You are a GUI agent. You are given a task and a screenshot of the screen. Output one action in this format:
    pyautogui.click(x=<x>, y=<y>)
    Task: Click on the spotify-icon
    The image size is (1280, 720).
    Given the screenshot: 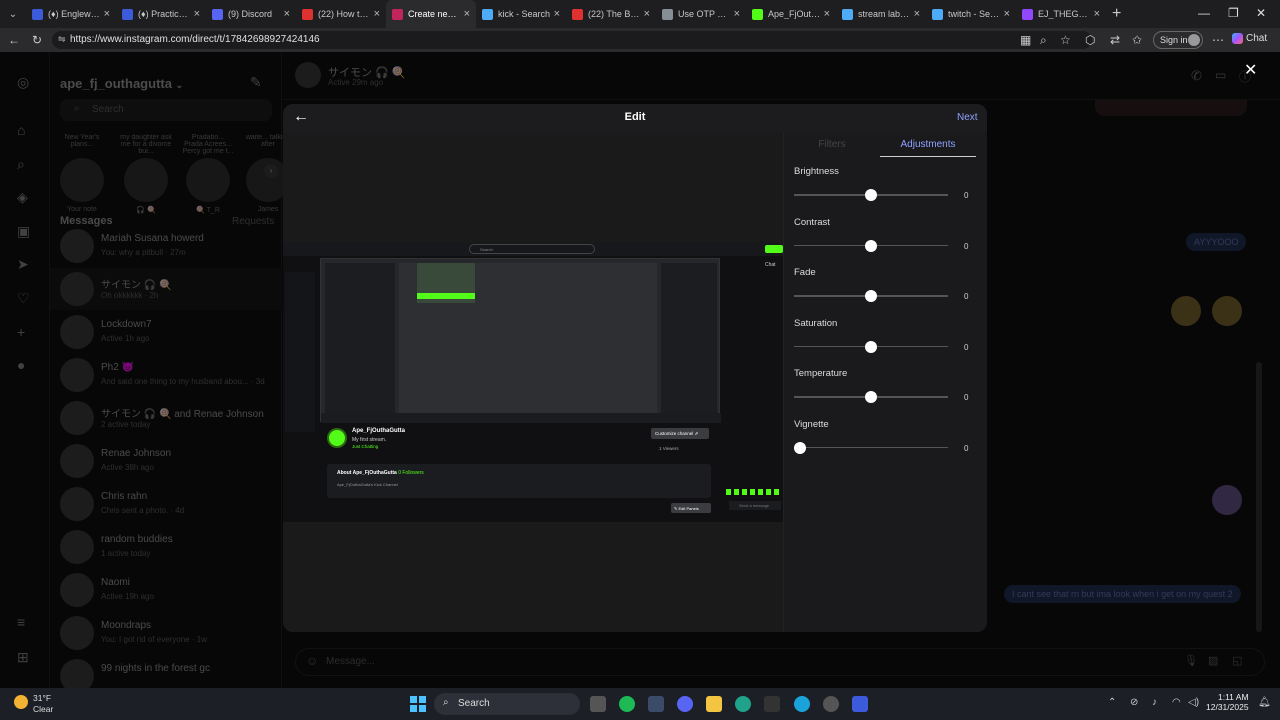 What is the action you would take?
    pyautogui.click(x=627, y=704)
    